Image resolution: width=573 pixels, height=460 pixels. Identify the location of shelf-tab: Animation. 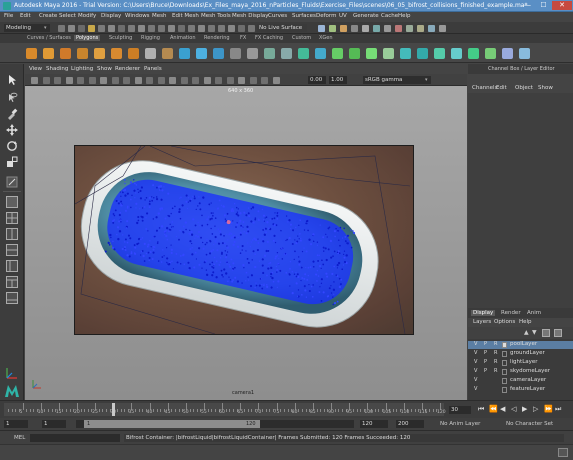
(183, 38).